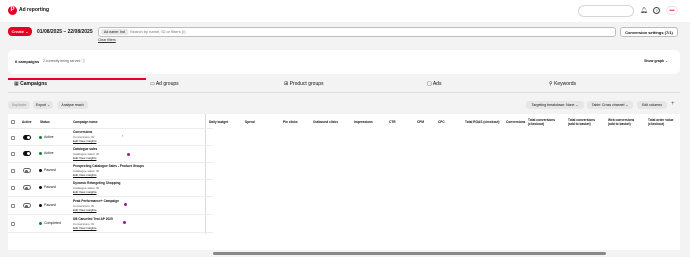 The image size is (690, 257). What do you see at coordinates (96, 183) in the screenshot?
I see `campaign-name-link: Dynamic Retargeting Shopping` at bounding box center [96, 183].